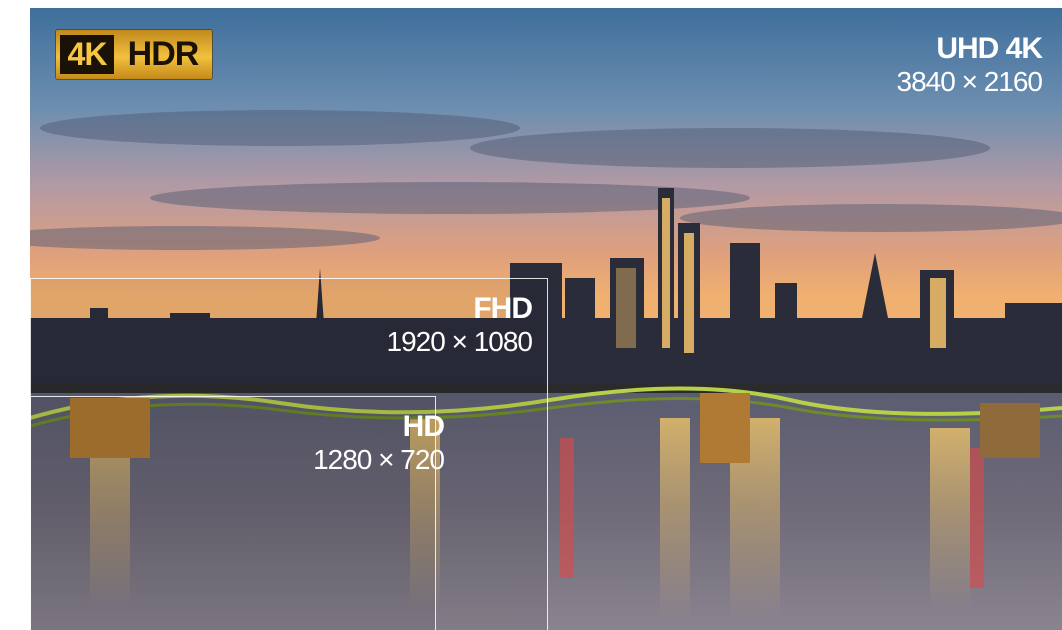 This screenshot has height=630, width=1062. I want to click on fhd-label: FHD 1920 × 1080, so click(460, 325).